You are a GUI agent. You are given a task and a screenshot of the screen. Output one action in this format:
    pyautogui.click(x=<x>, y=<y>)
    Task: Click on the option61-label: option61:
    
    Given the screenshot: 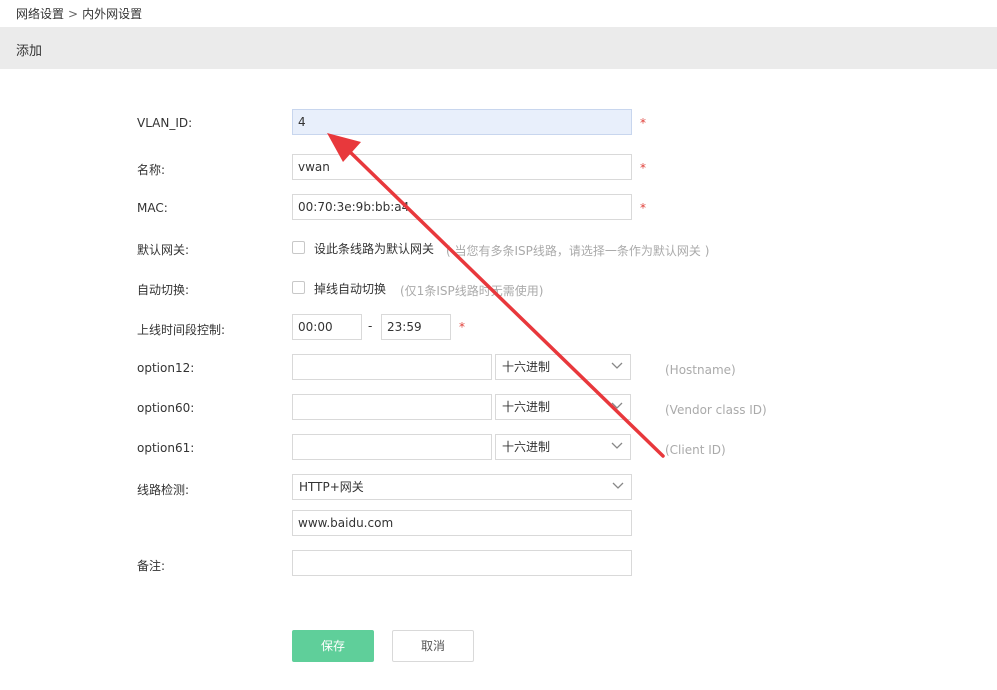 What is the action you would take?
    pyautogui.click(x=166, y=448)
    